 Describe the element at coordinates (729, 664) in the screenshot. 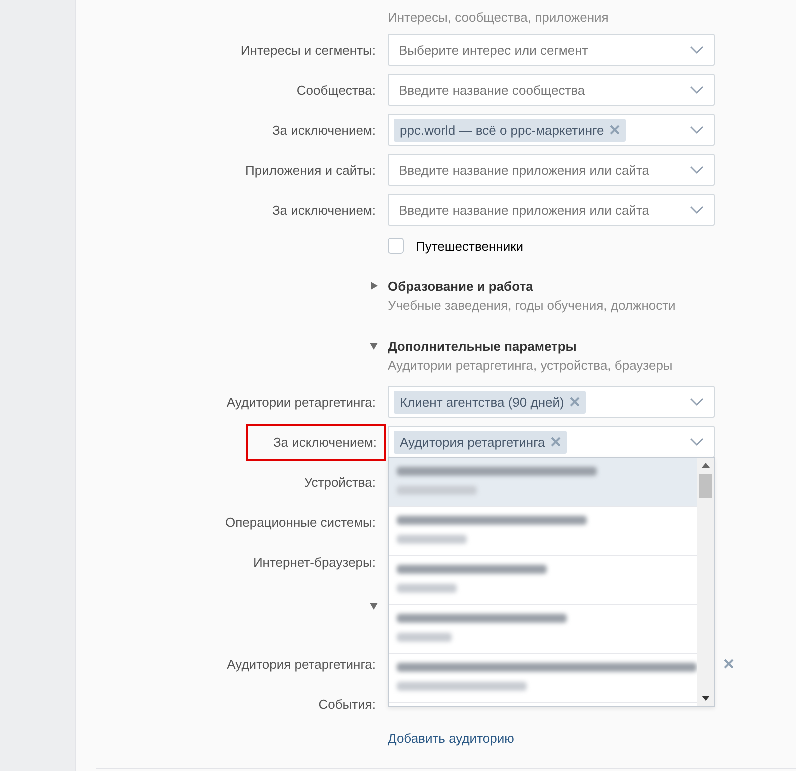

I see `close-icon` at that location.